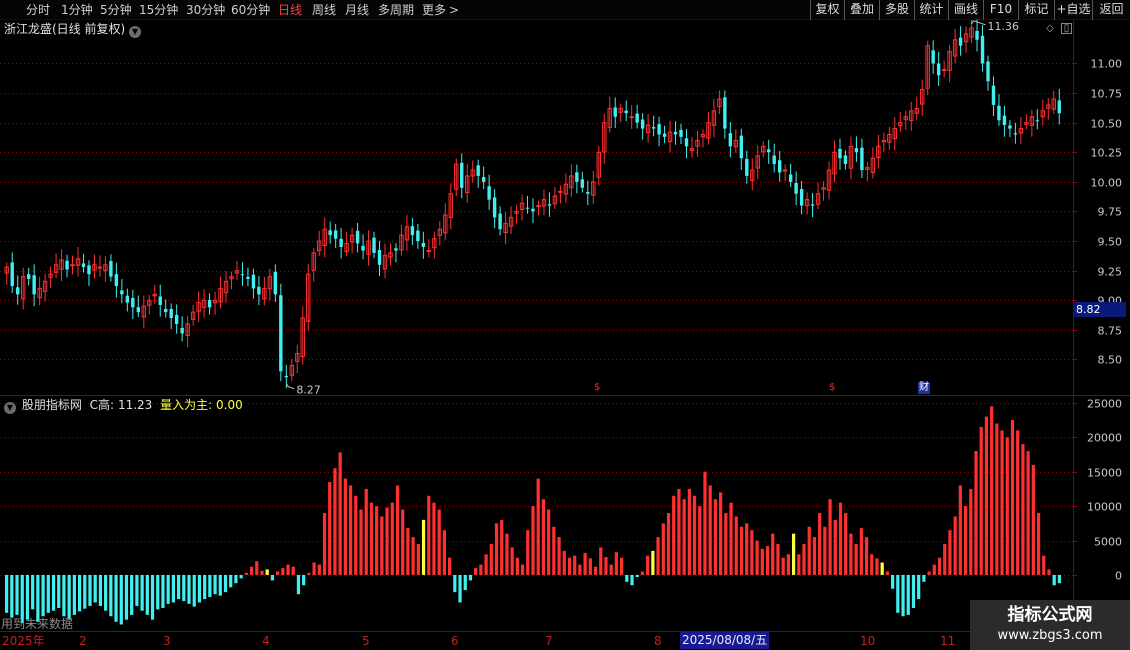 The width and height of the screenshot is (1130, 650). I want to click on low-pointer, so click(290, 386).